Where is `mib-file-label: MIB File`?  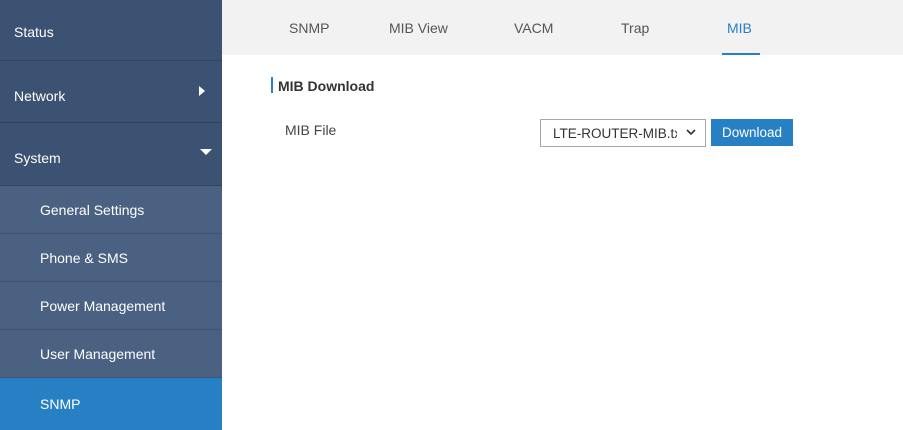 mib-file-label: MIB File is located at coordinates (311, 130).